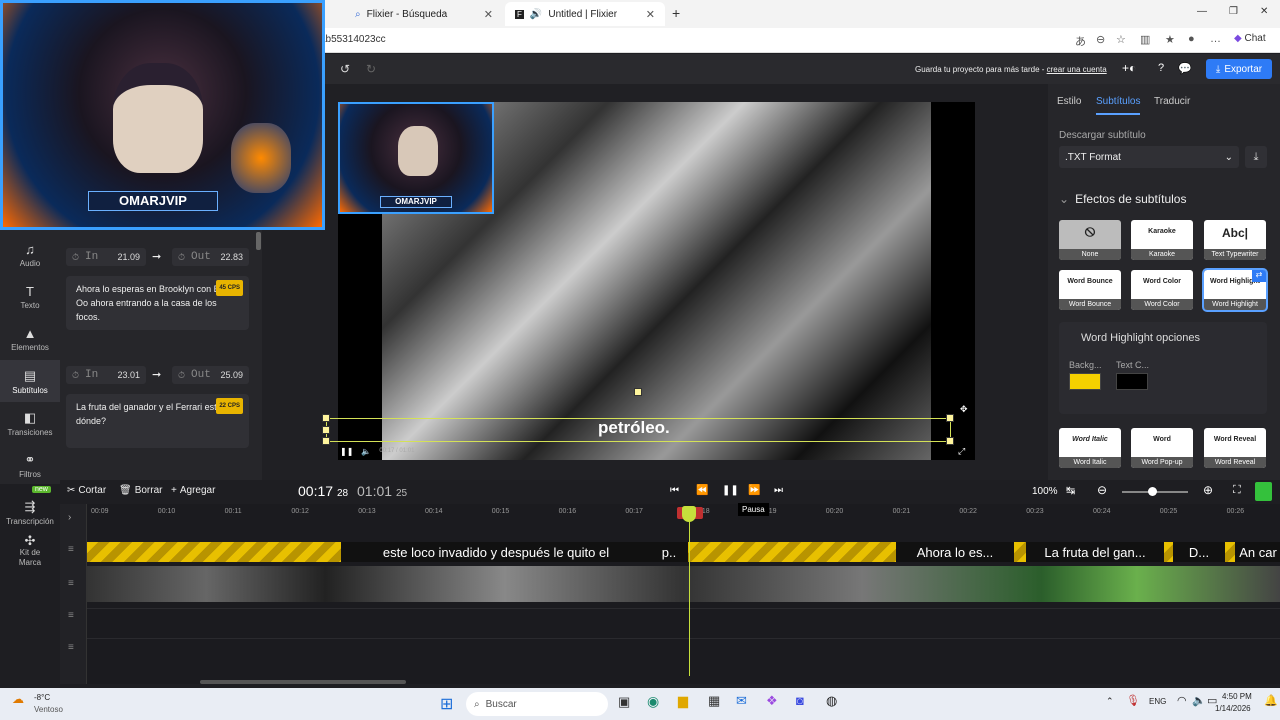 The width and height of the screenshot is (1280, 720). Describe the element at coordinates (366, 451) in the screenshot. I see `volume-icon: 🔈` at that location.